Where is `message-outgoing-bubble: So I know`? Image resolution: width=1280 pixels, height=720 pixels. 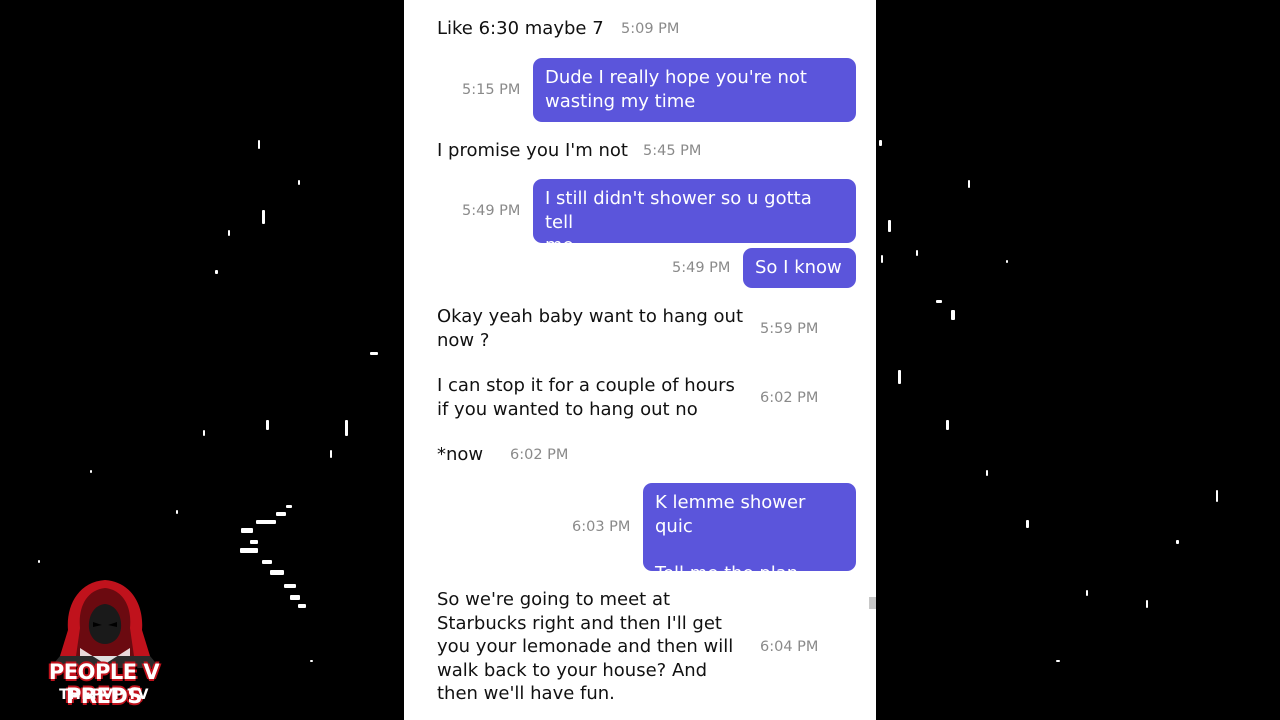 message-outgoing-bubble: So I know is located at coordinates (799, 268).